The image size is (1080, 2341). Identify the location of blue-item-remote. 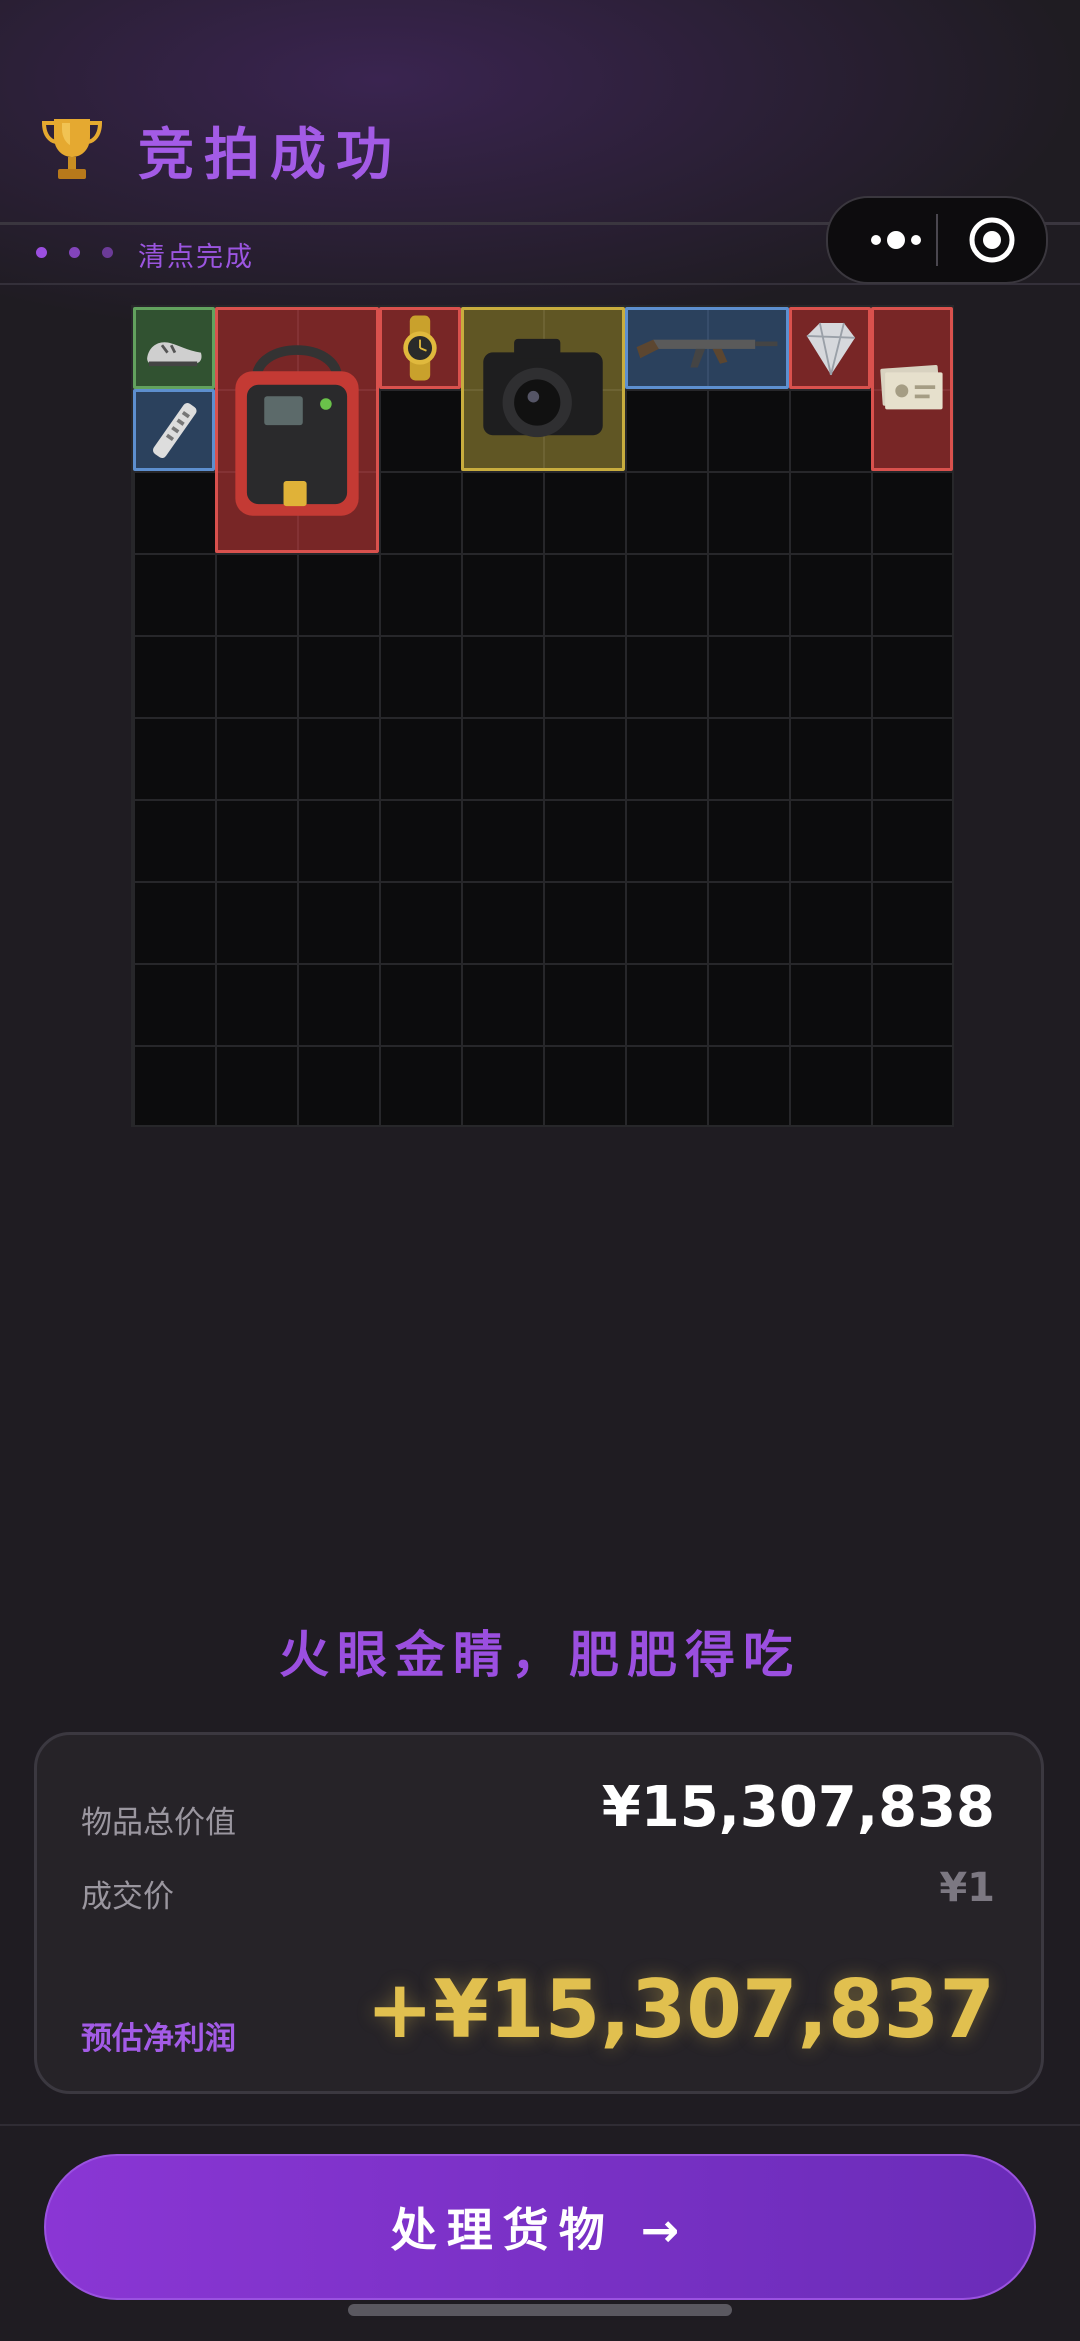
(174, 430).